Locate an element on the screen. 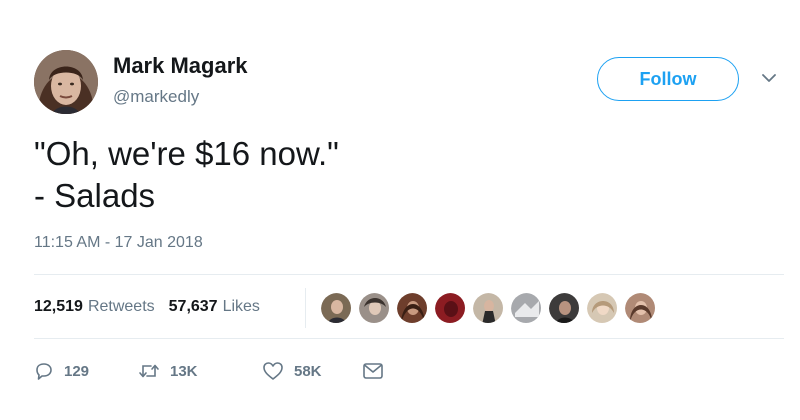 This screenshot has width=800, height=420. divider-bottom is located at coordinates (409, 338).